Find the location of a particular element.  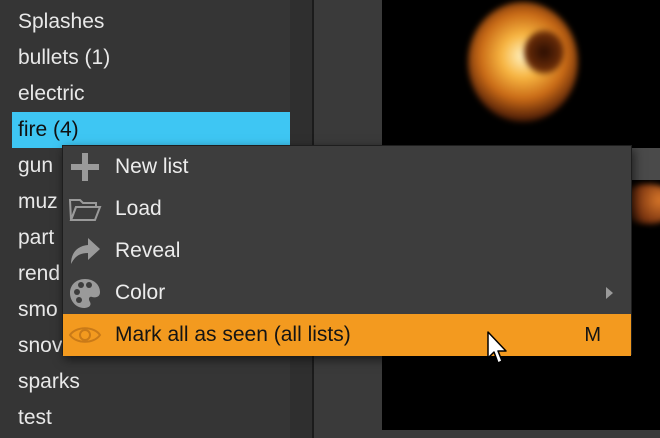

plus-icon is located at coordinates (85, 167).